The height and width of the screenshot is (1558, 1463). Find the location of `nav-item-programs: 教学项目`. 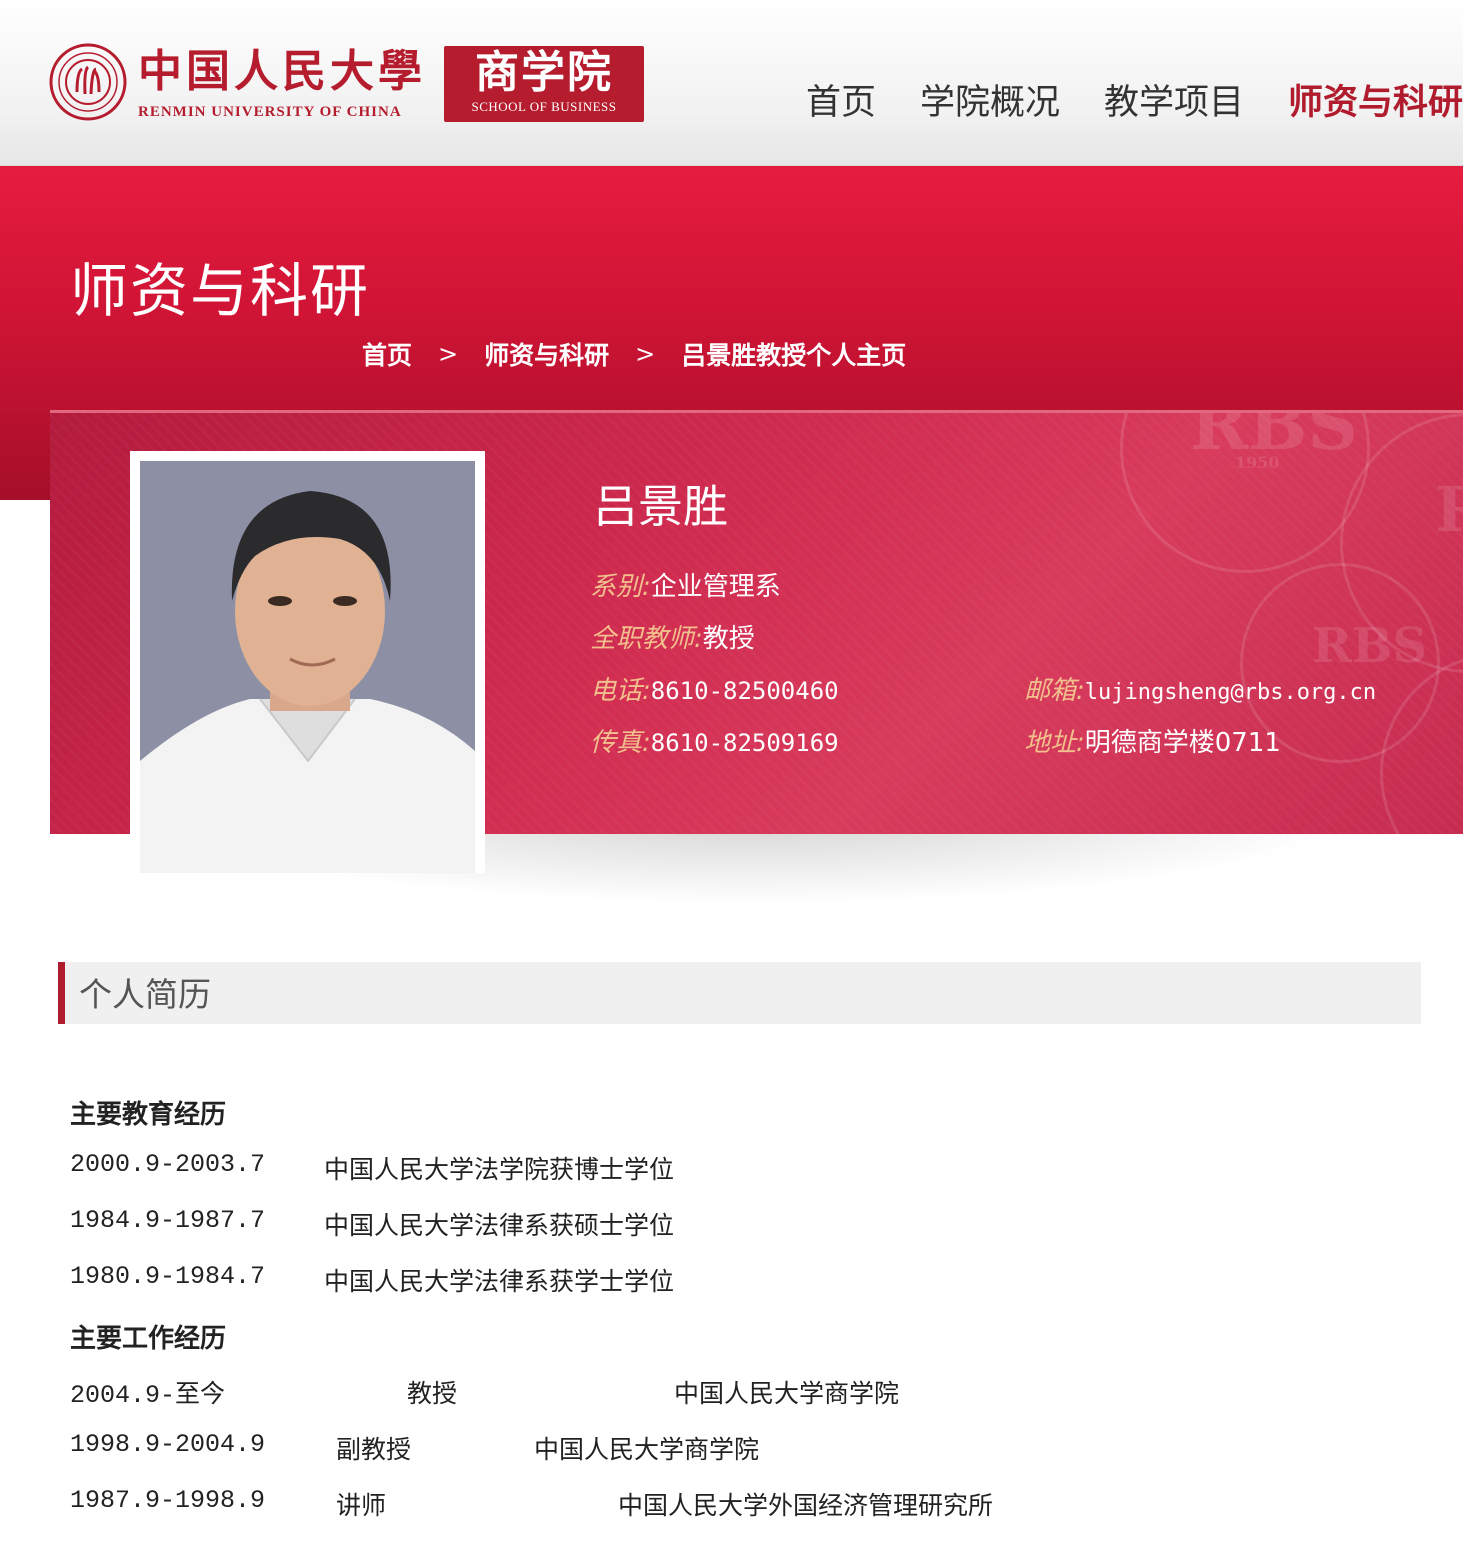

nav-item-programs: 教学项目 is located at coordinates (1174, 103).